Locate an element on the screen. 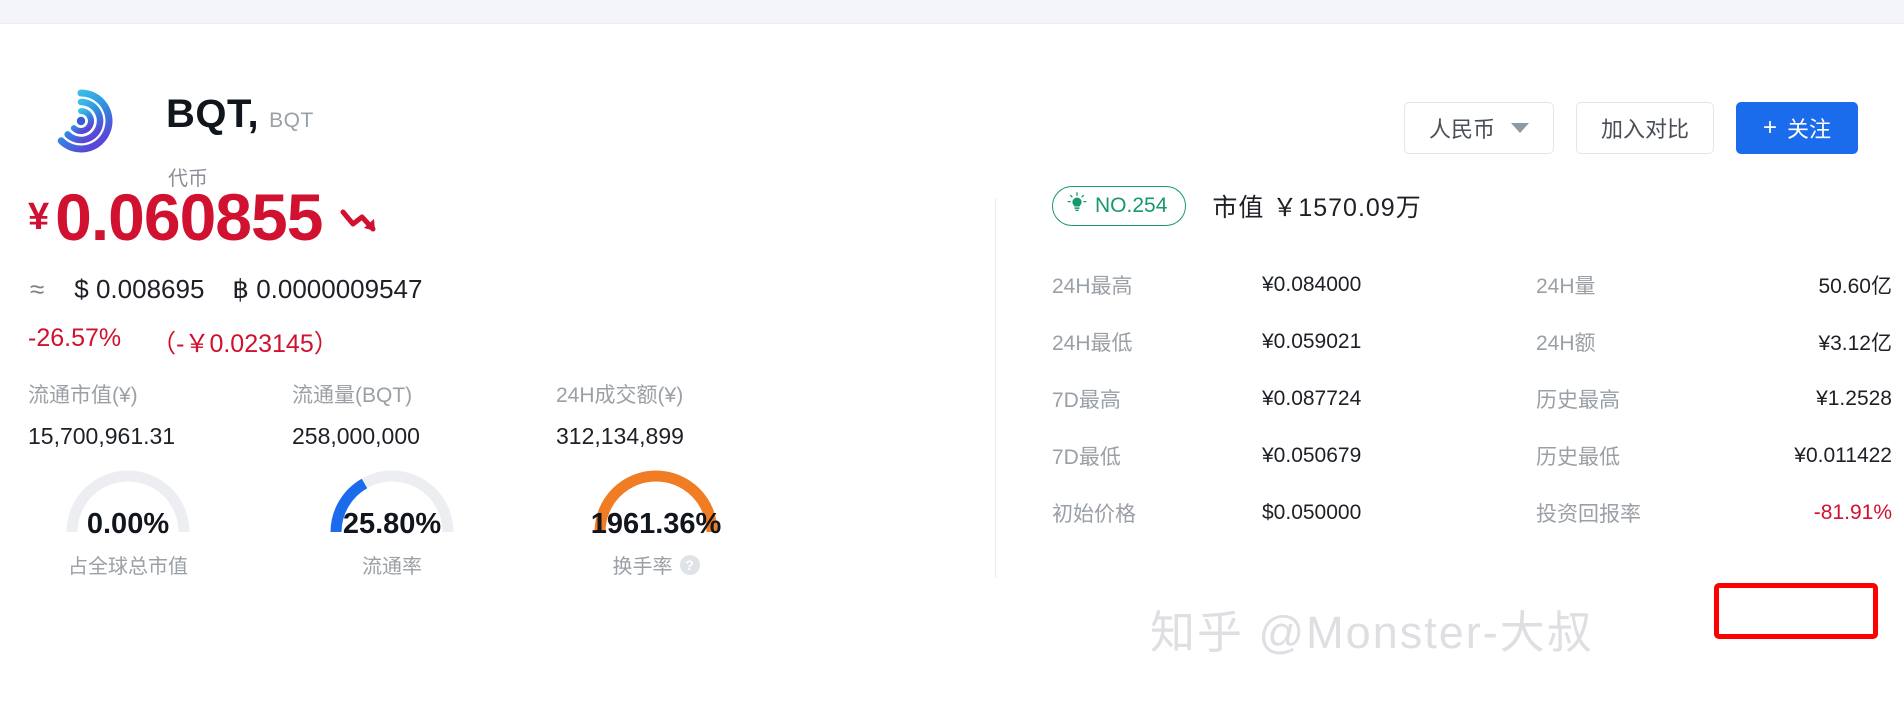 The width and height of the screenshot is (1904, 704). approx-symbol: ≈ is located at coordinates (37, 289).